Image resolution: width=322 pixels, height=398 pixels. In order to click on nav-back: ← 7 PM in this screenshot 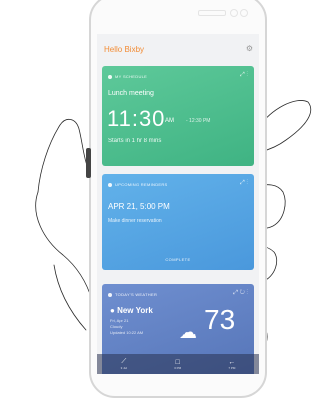, I will do `click(231, 364)`.